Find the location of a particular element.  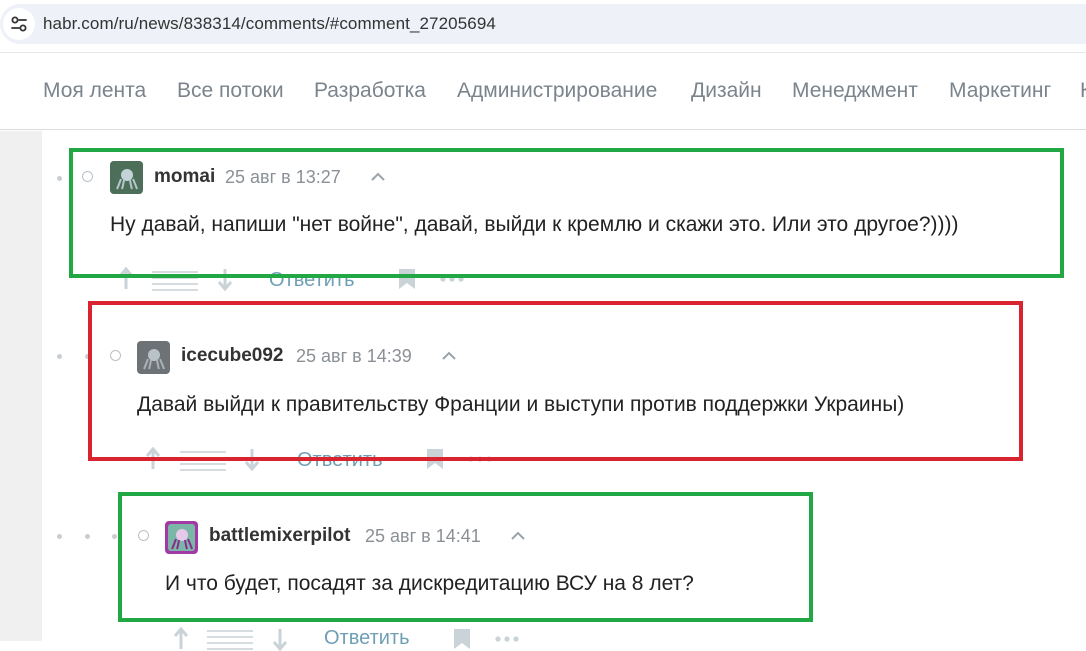

highlight-box-green is located at coordinates (465, 557).